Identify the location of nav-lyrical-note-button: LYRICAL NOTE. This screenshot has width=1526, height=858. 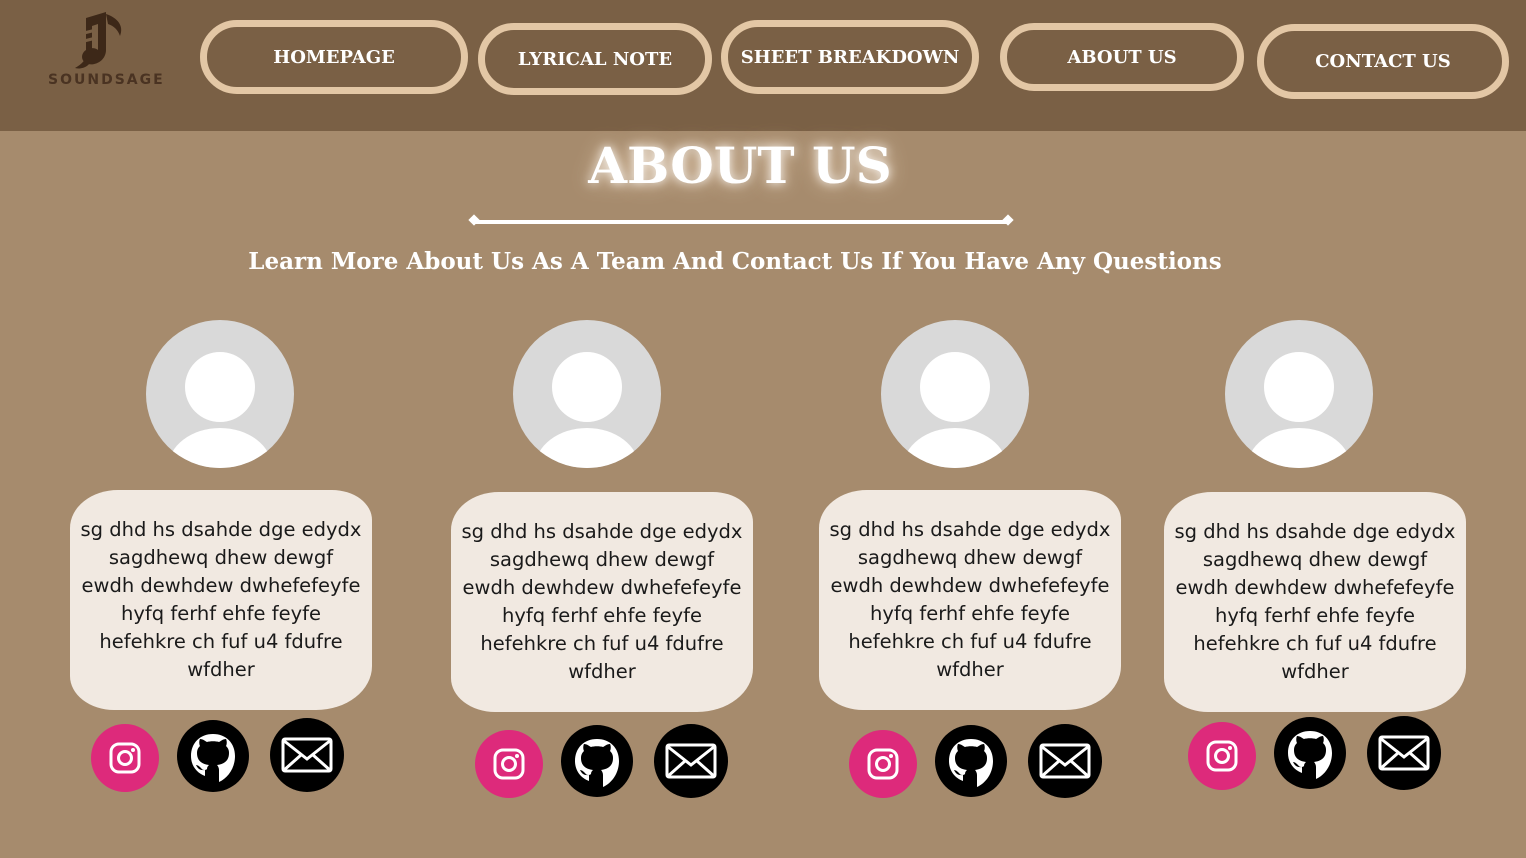
(595, 59).